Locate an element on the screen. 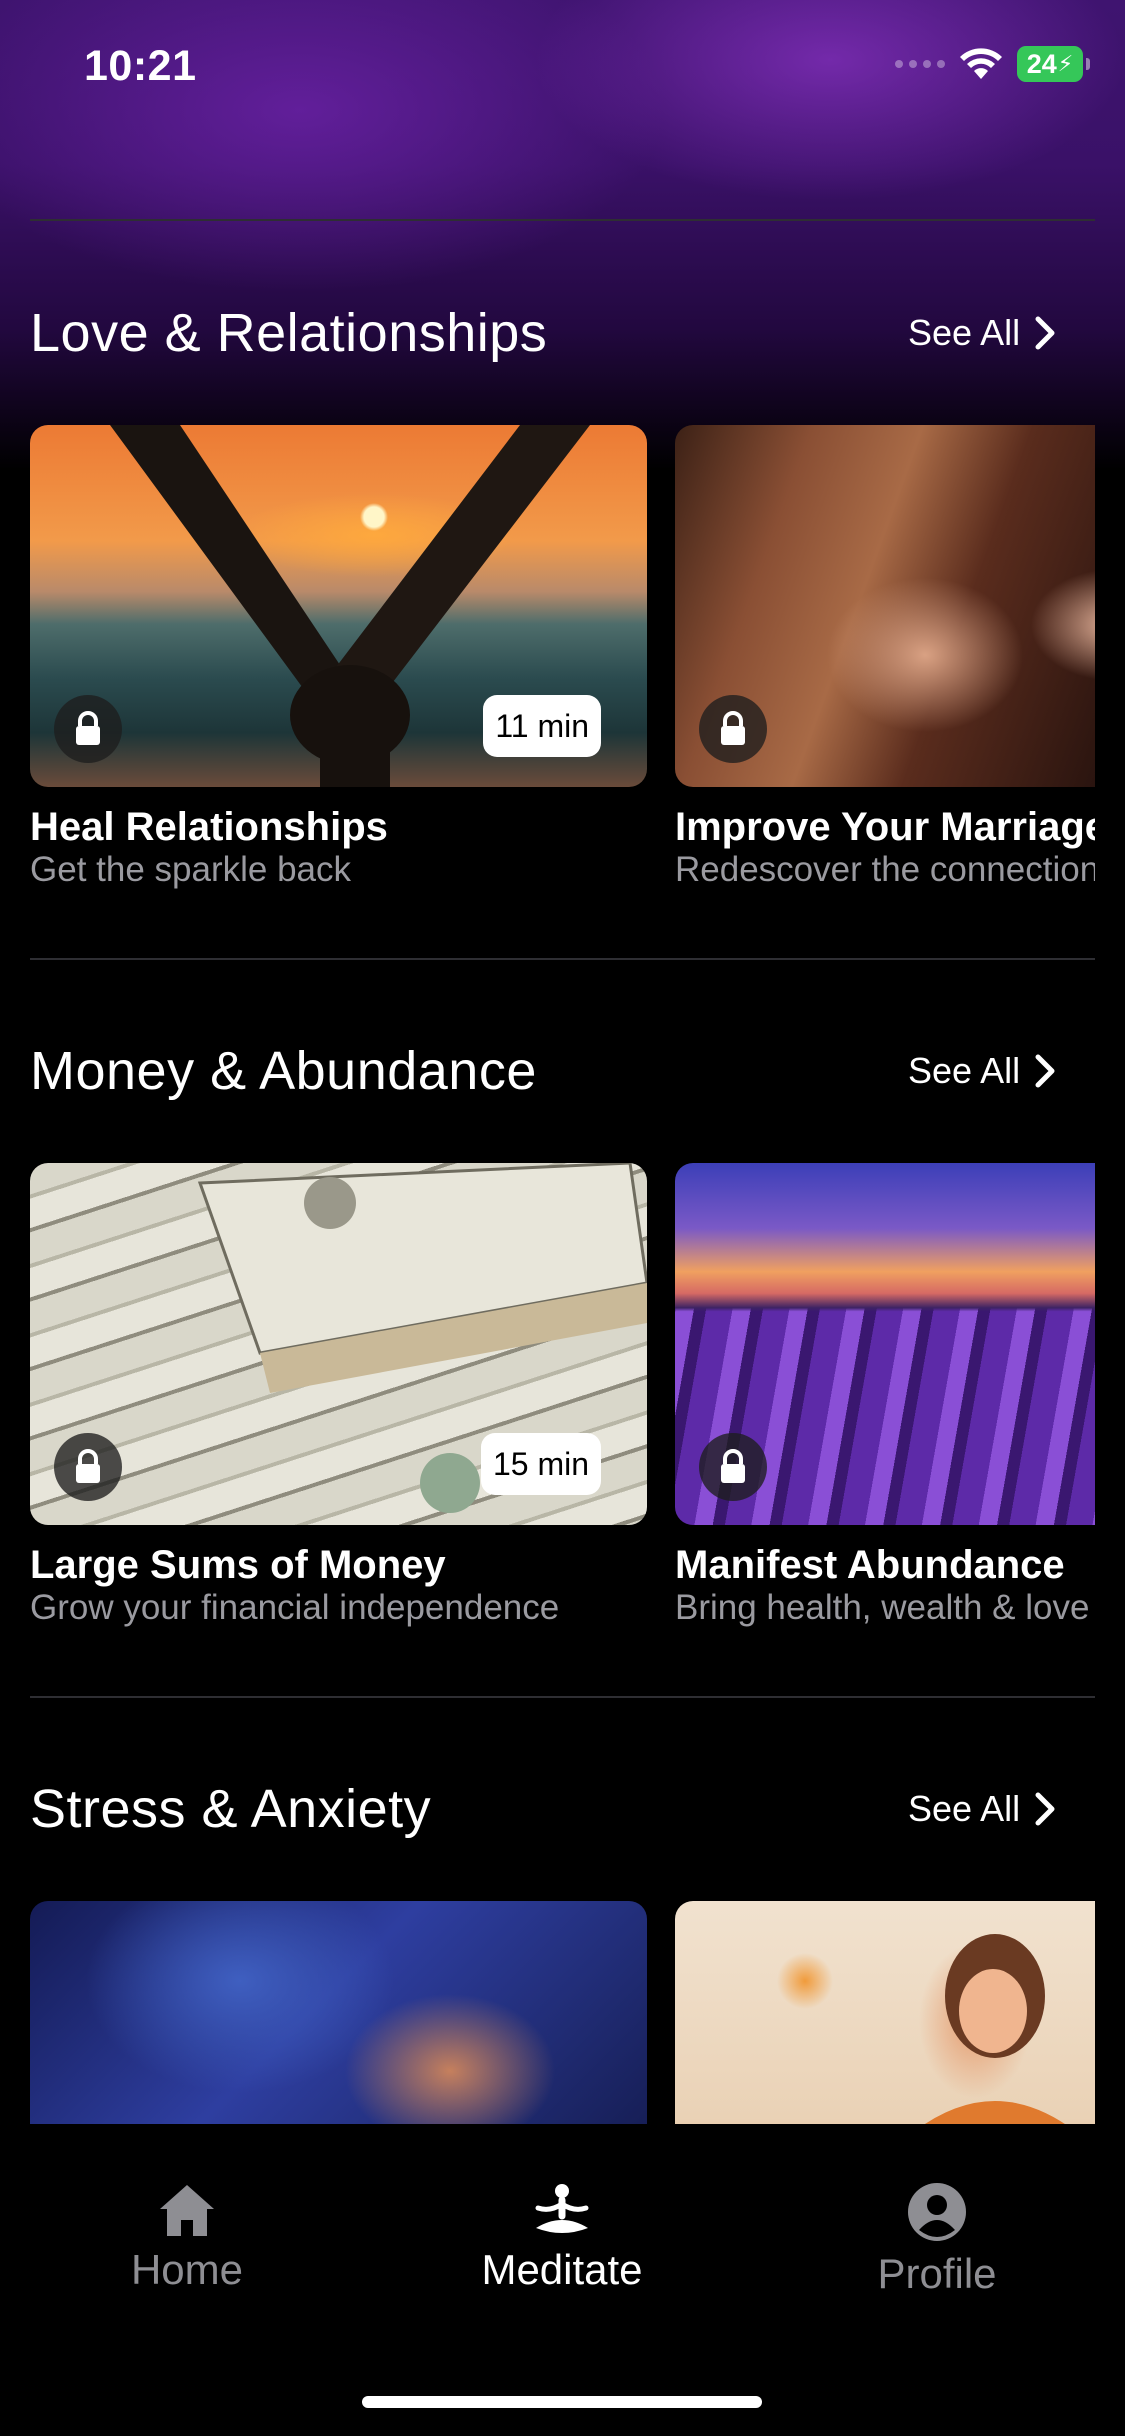  status-icons: 24 ⚡ is located at coordinates (992, 64).